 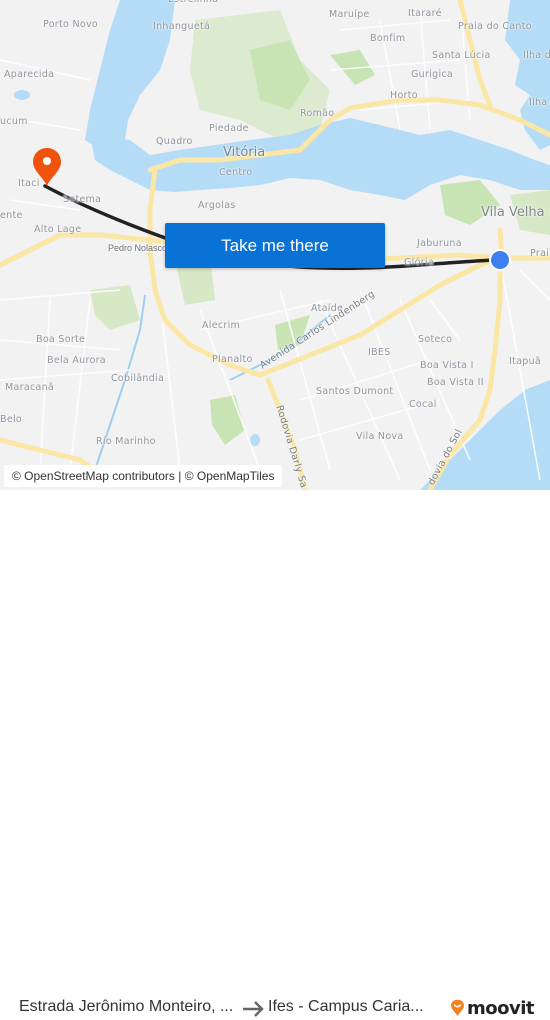 What do you see at coordinates (71, 24) in the screenshot?
I see `place-label: Porto Novo` at bounding box center [71, 24].